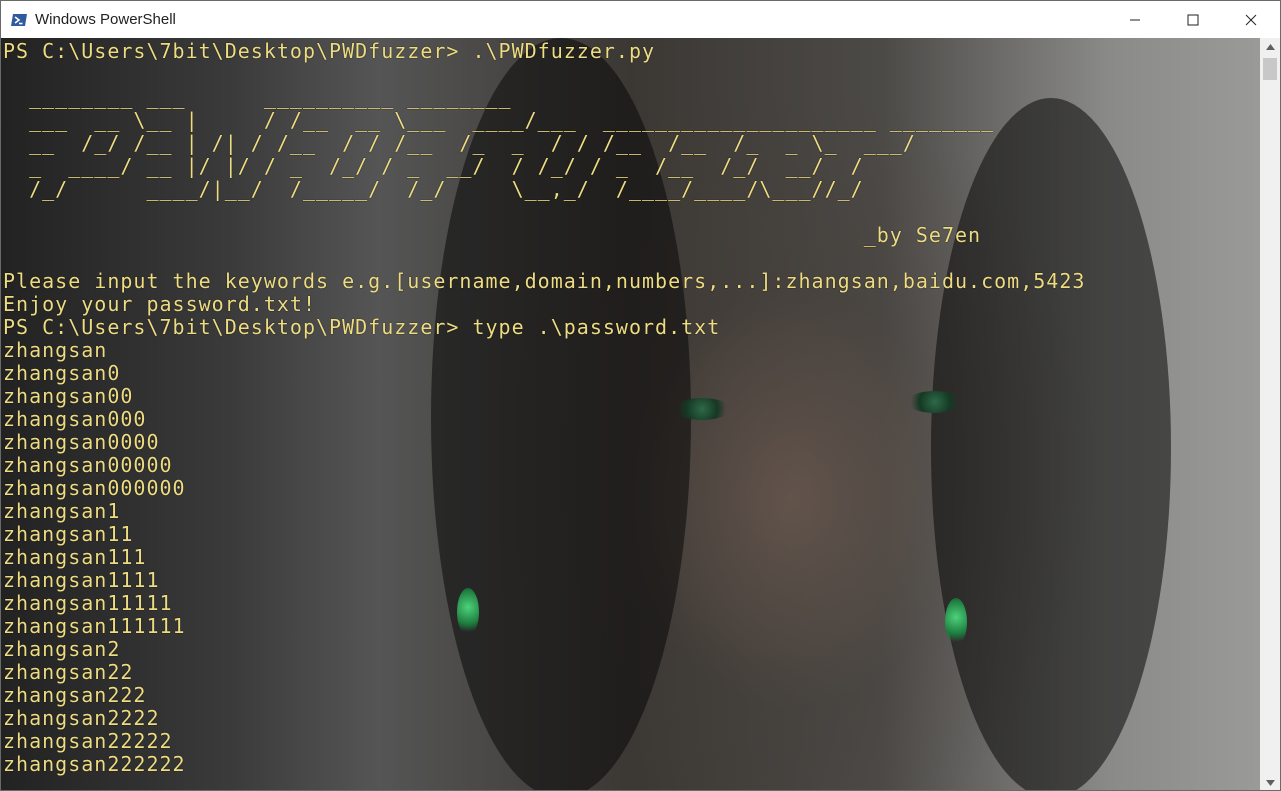 The width and height of the screenshot is (1281, 791). Describe the element at coordinates (88, 603) in the screenshot. I see `console-line: zhangsan11111` at that location.